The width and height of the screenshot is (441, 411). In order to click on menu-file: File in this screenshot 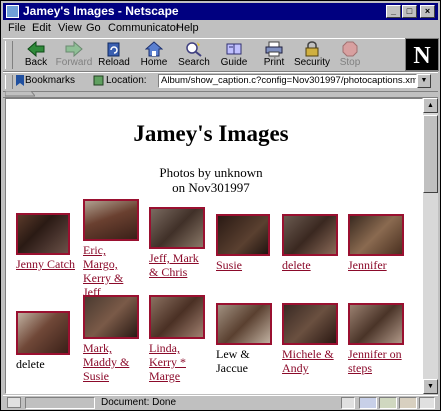, I will do `click(17, 28)`.